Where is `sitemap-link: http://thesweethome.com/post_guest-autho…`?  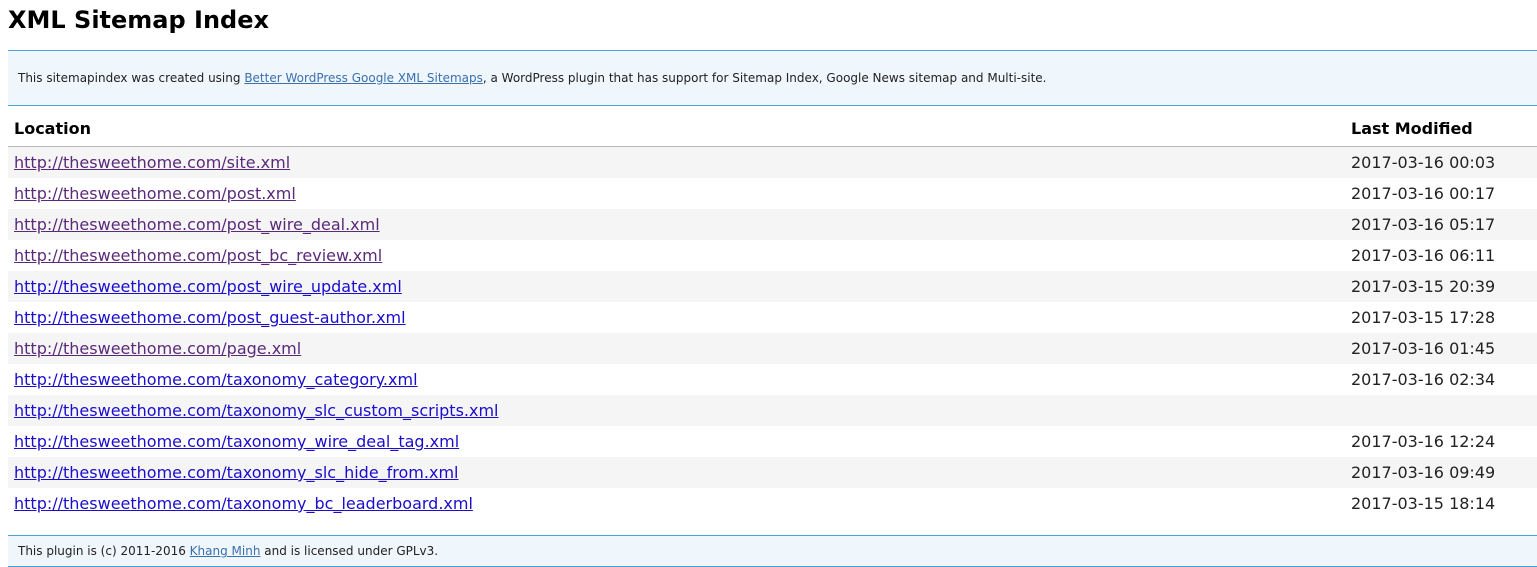
sitemap-link: http://thesweethome.com/post_guest-autho… is located at coordinates (210, 317).